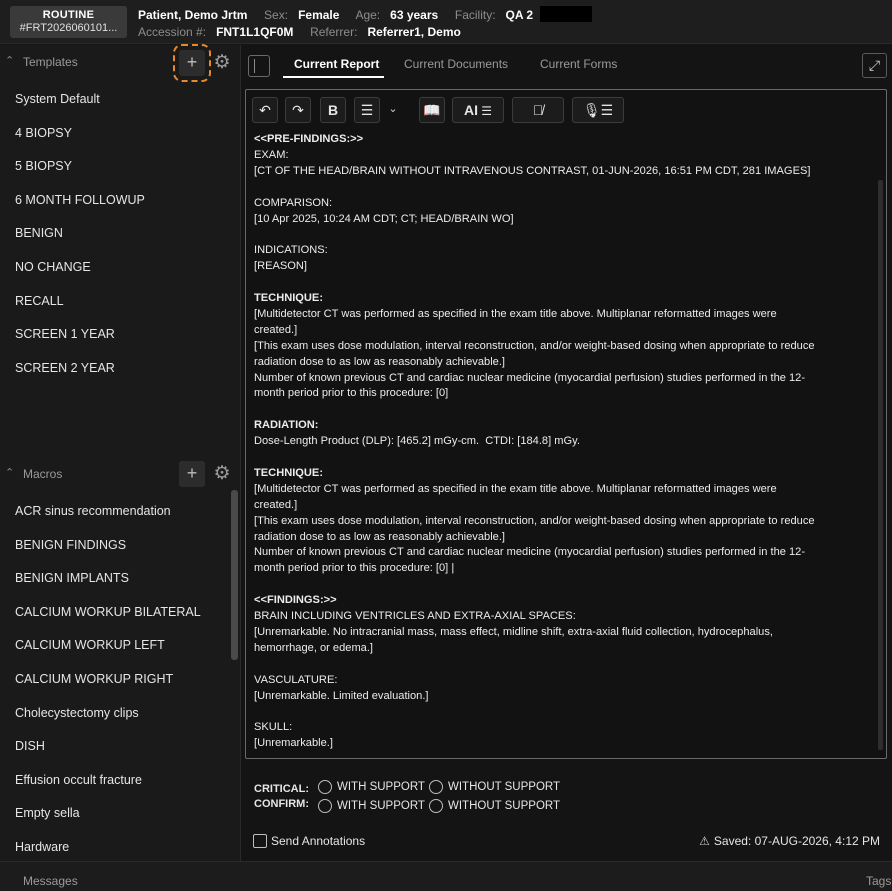 The height and width of the screenshot is (891, 892). I want to click on template-item: BENIGN, so click(115, 234).